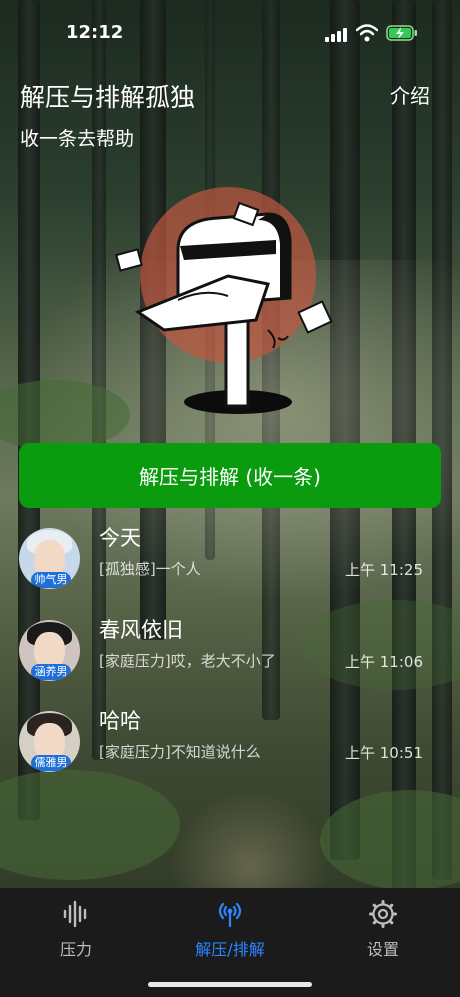 This screenshot has height=997, width=460. Describe the element at coordinates (367, 33) in the screenshot. I see `wifi-icon` at that location.